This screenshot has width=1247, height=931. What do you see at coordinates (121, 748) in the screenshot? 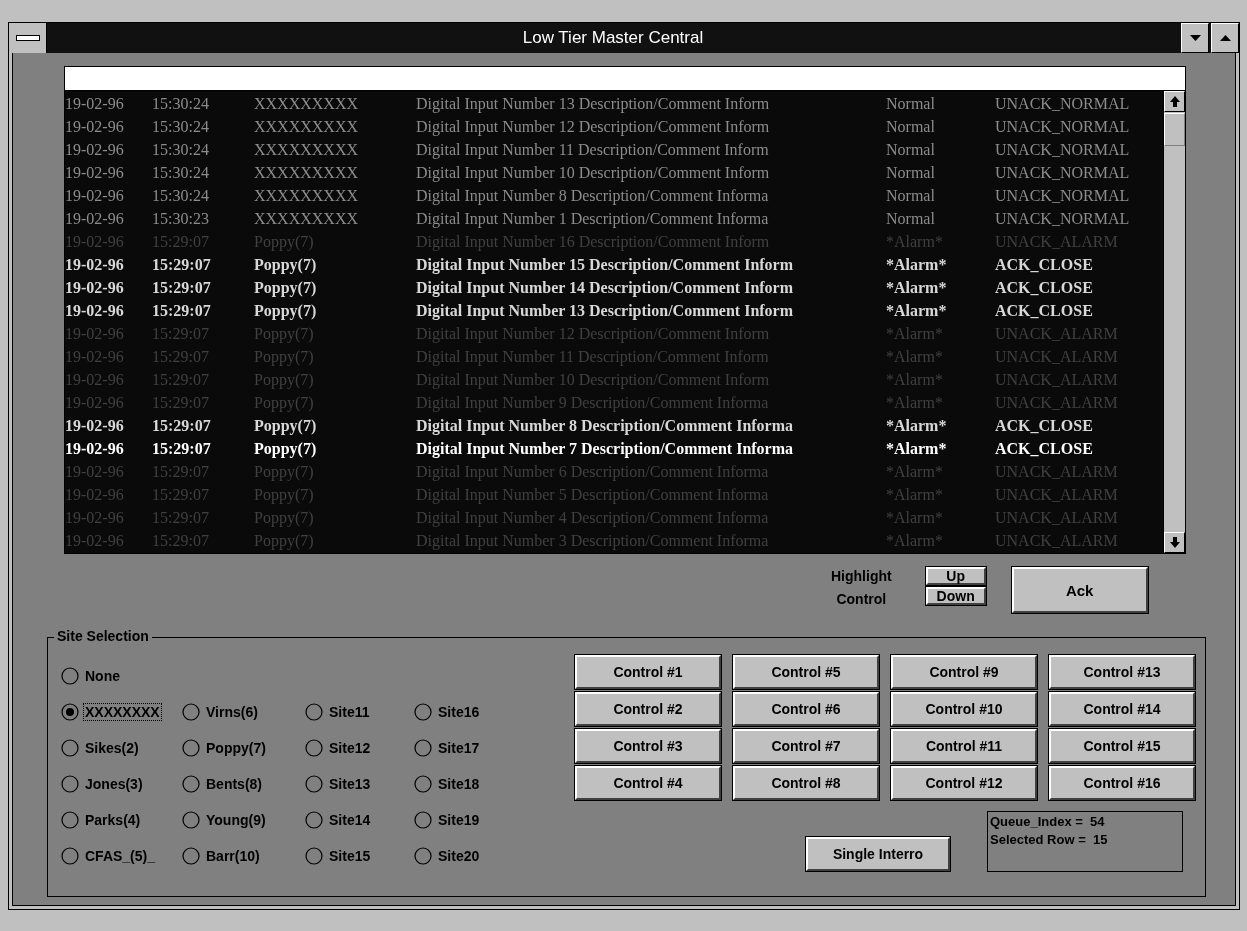
I see `radio-option: Sikes(2)` at bounding box center [121, 748].